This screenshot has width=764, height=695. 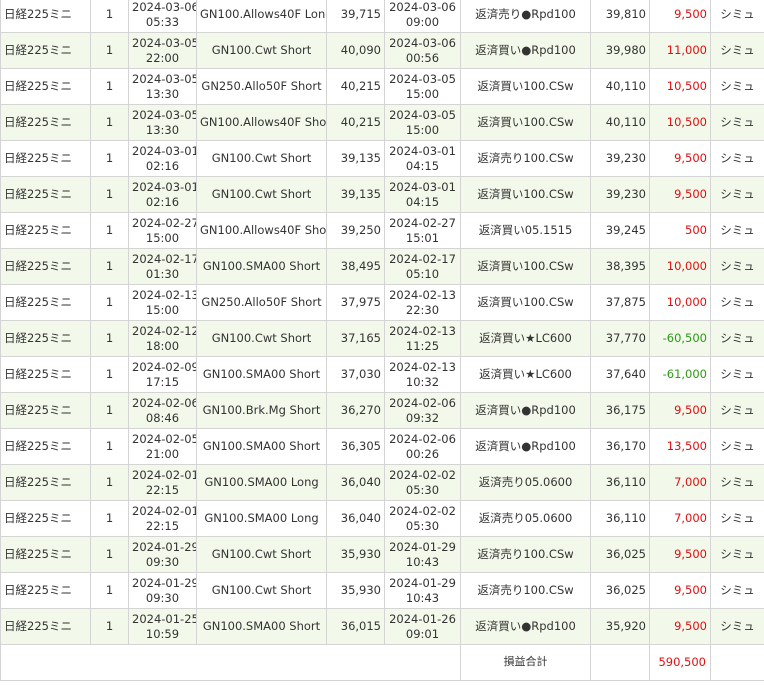 I want to click on exit-reason-cell: 返済買い●Rpd100, so click(x=525, y=50).